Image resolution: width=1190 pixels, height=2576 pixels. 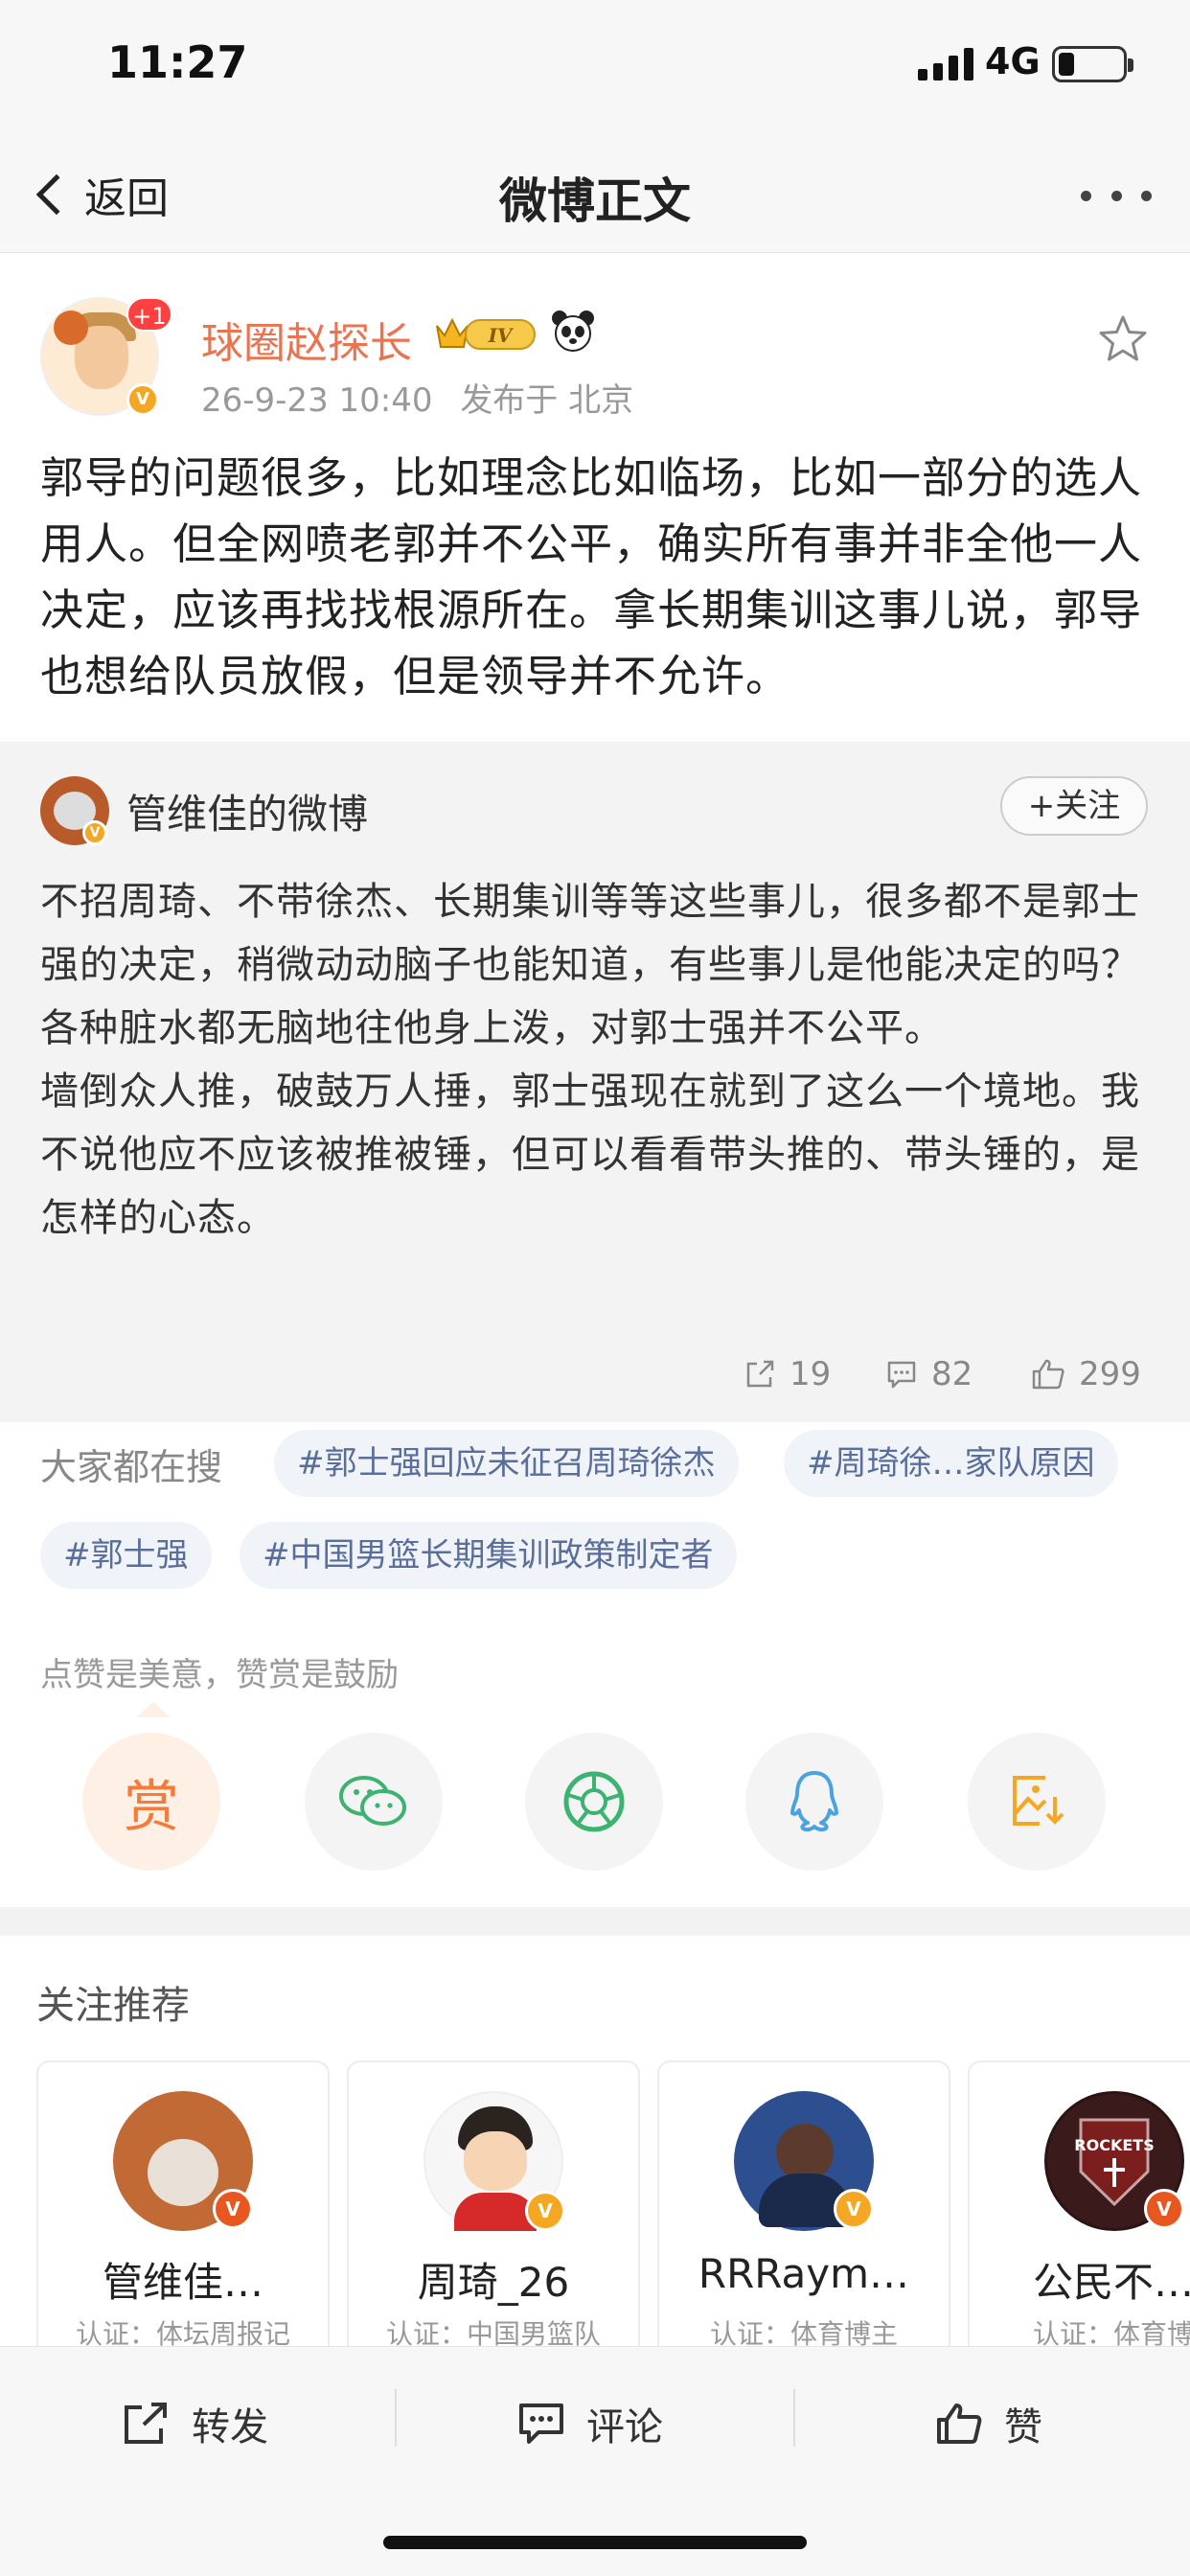 What do you see at coordinates (573, 331) in the screenshot?
I see `panda-icon` at bounding box center [573, 331].